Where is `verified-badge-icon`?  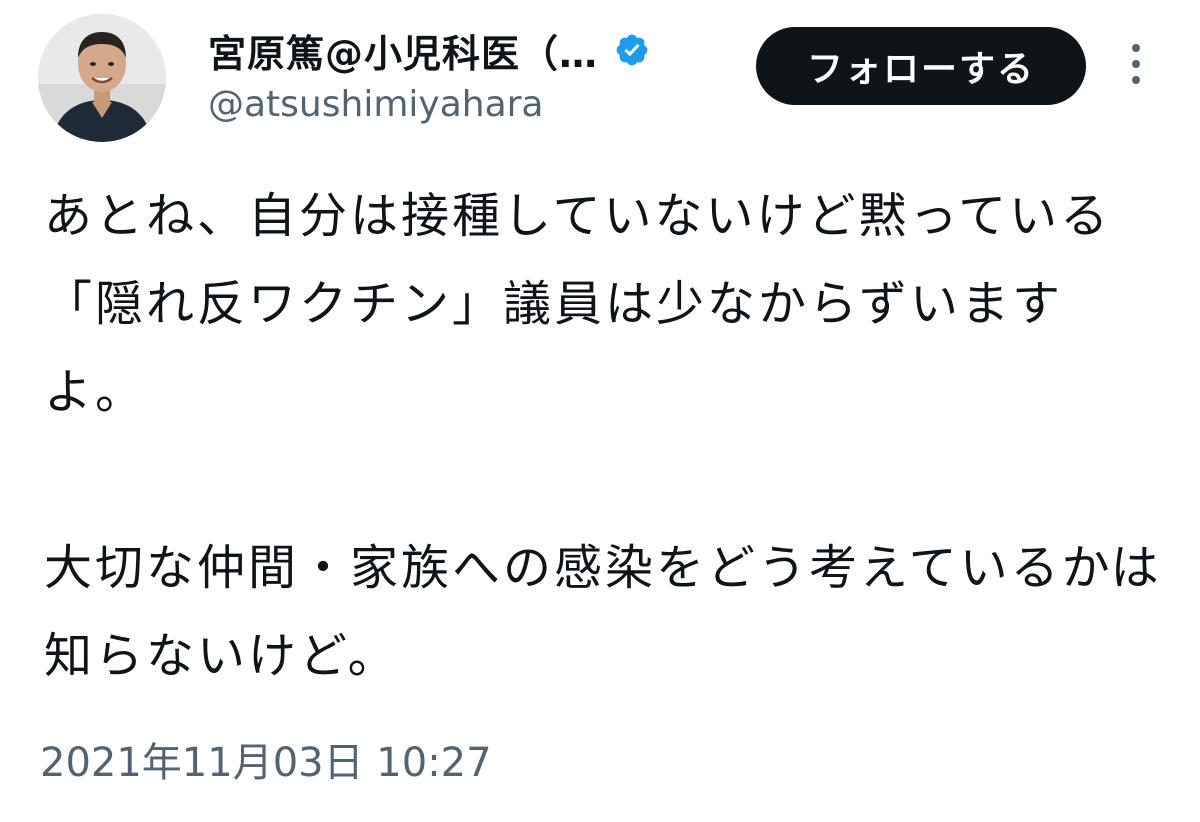
verified-badge-icon is located at coordinates (632, 50).